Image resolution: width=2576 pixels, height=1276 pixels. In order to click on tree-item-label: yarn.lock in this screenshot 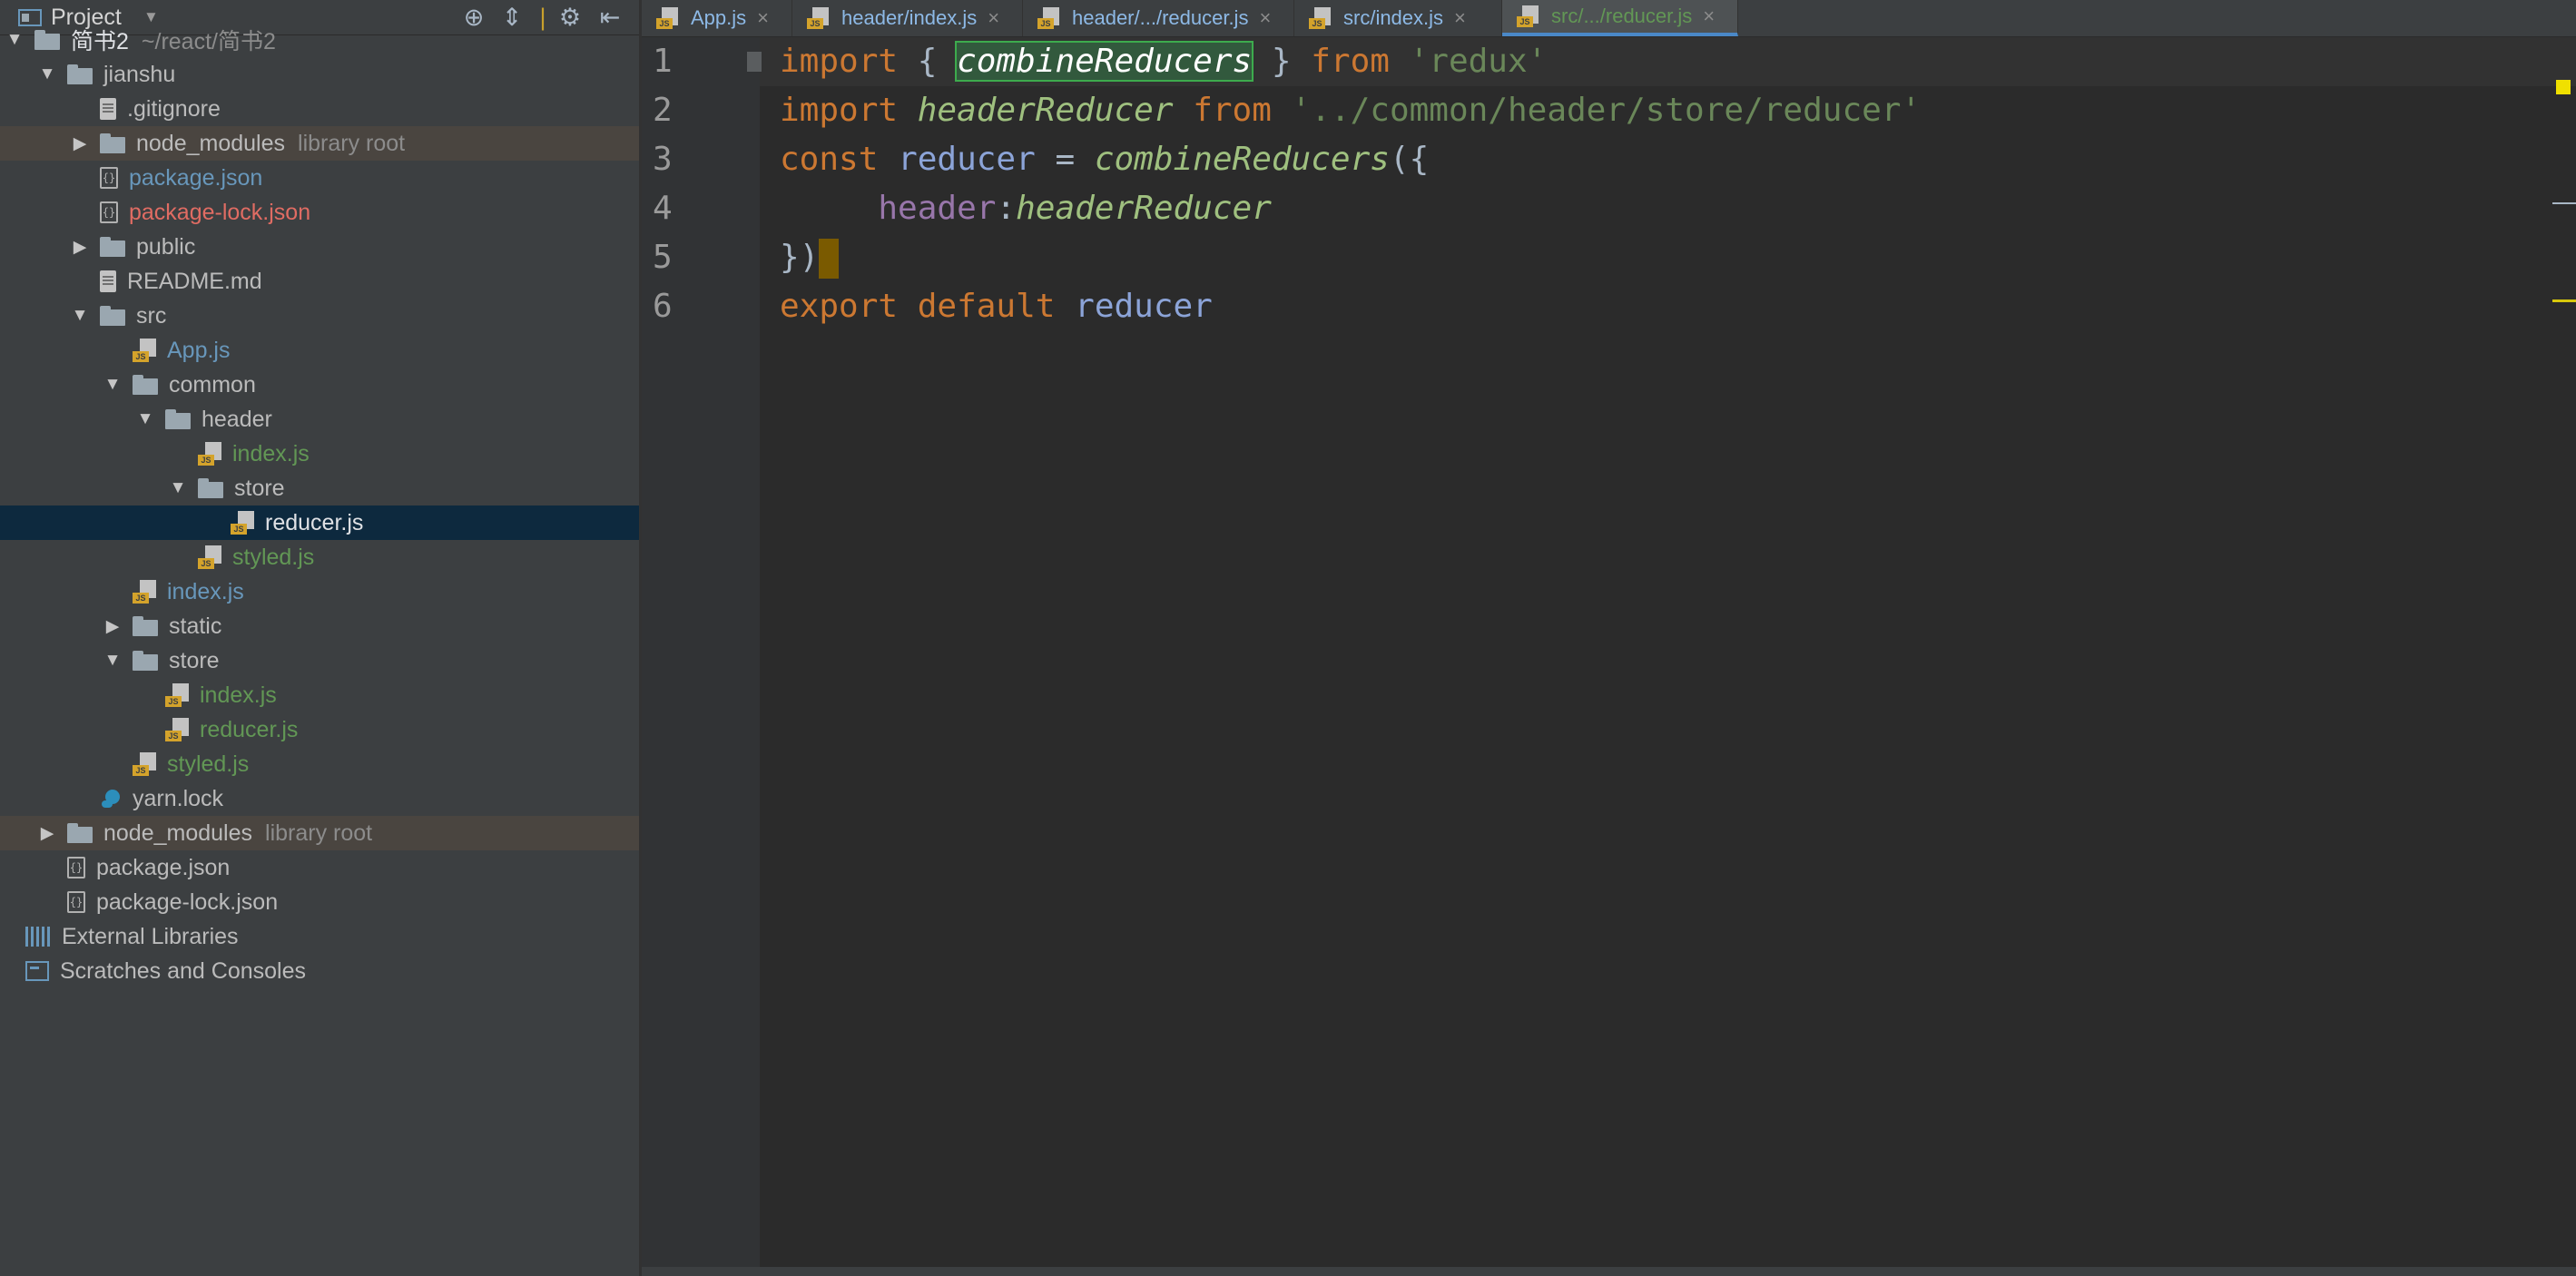, I will do `click(178, 798)`.